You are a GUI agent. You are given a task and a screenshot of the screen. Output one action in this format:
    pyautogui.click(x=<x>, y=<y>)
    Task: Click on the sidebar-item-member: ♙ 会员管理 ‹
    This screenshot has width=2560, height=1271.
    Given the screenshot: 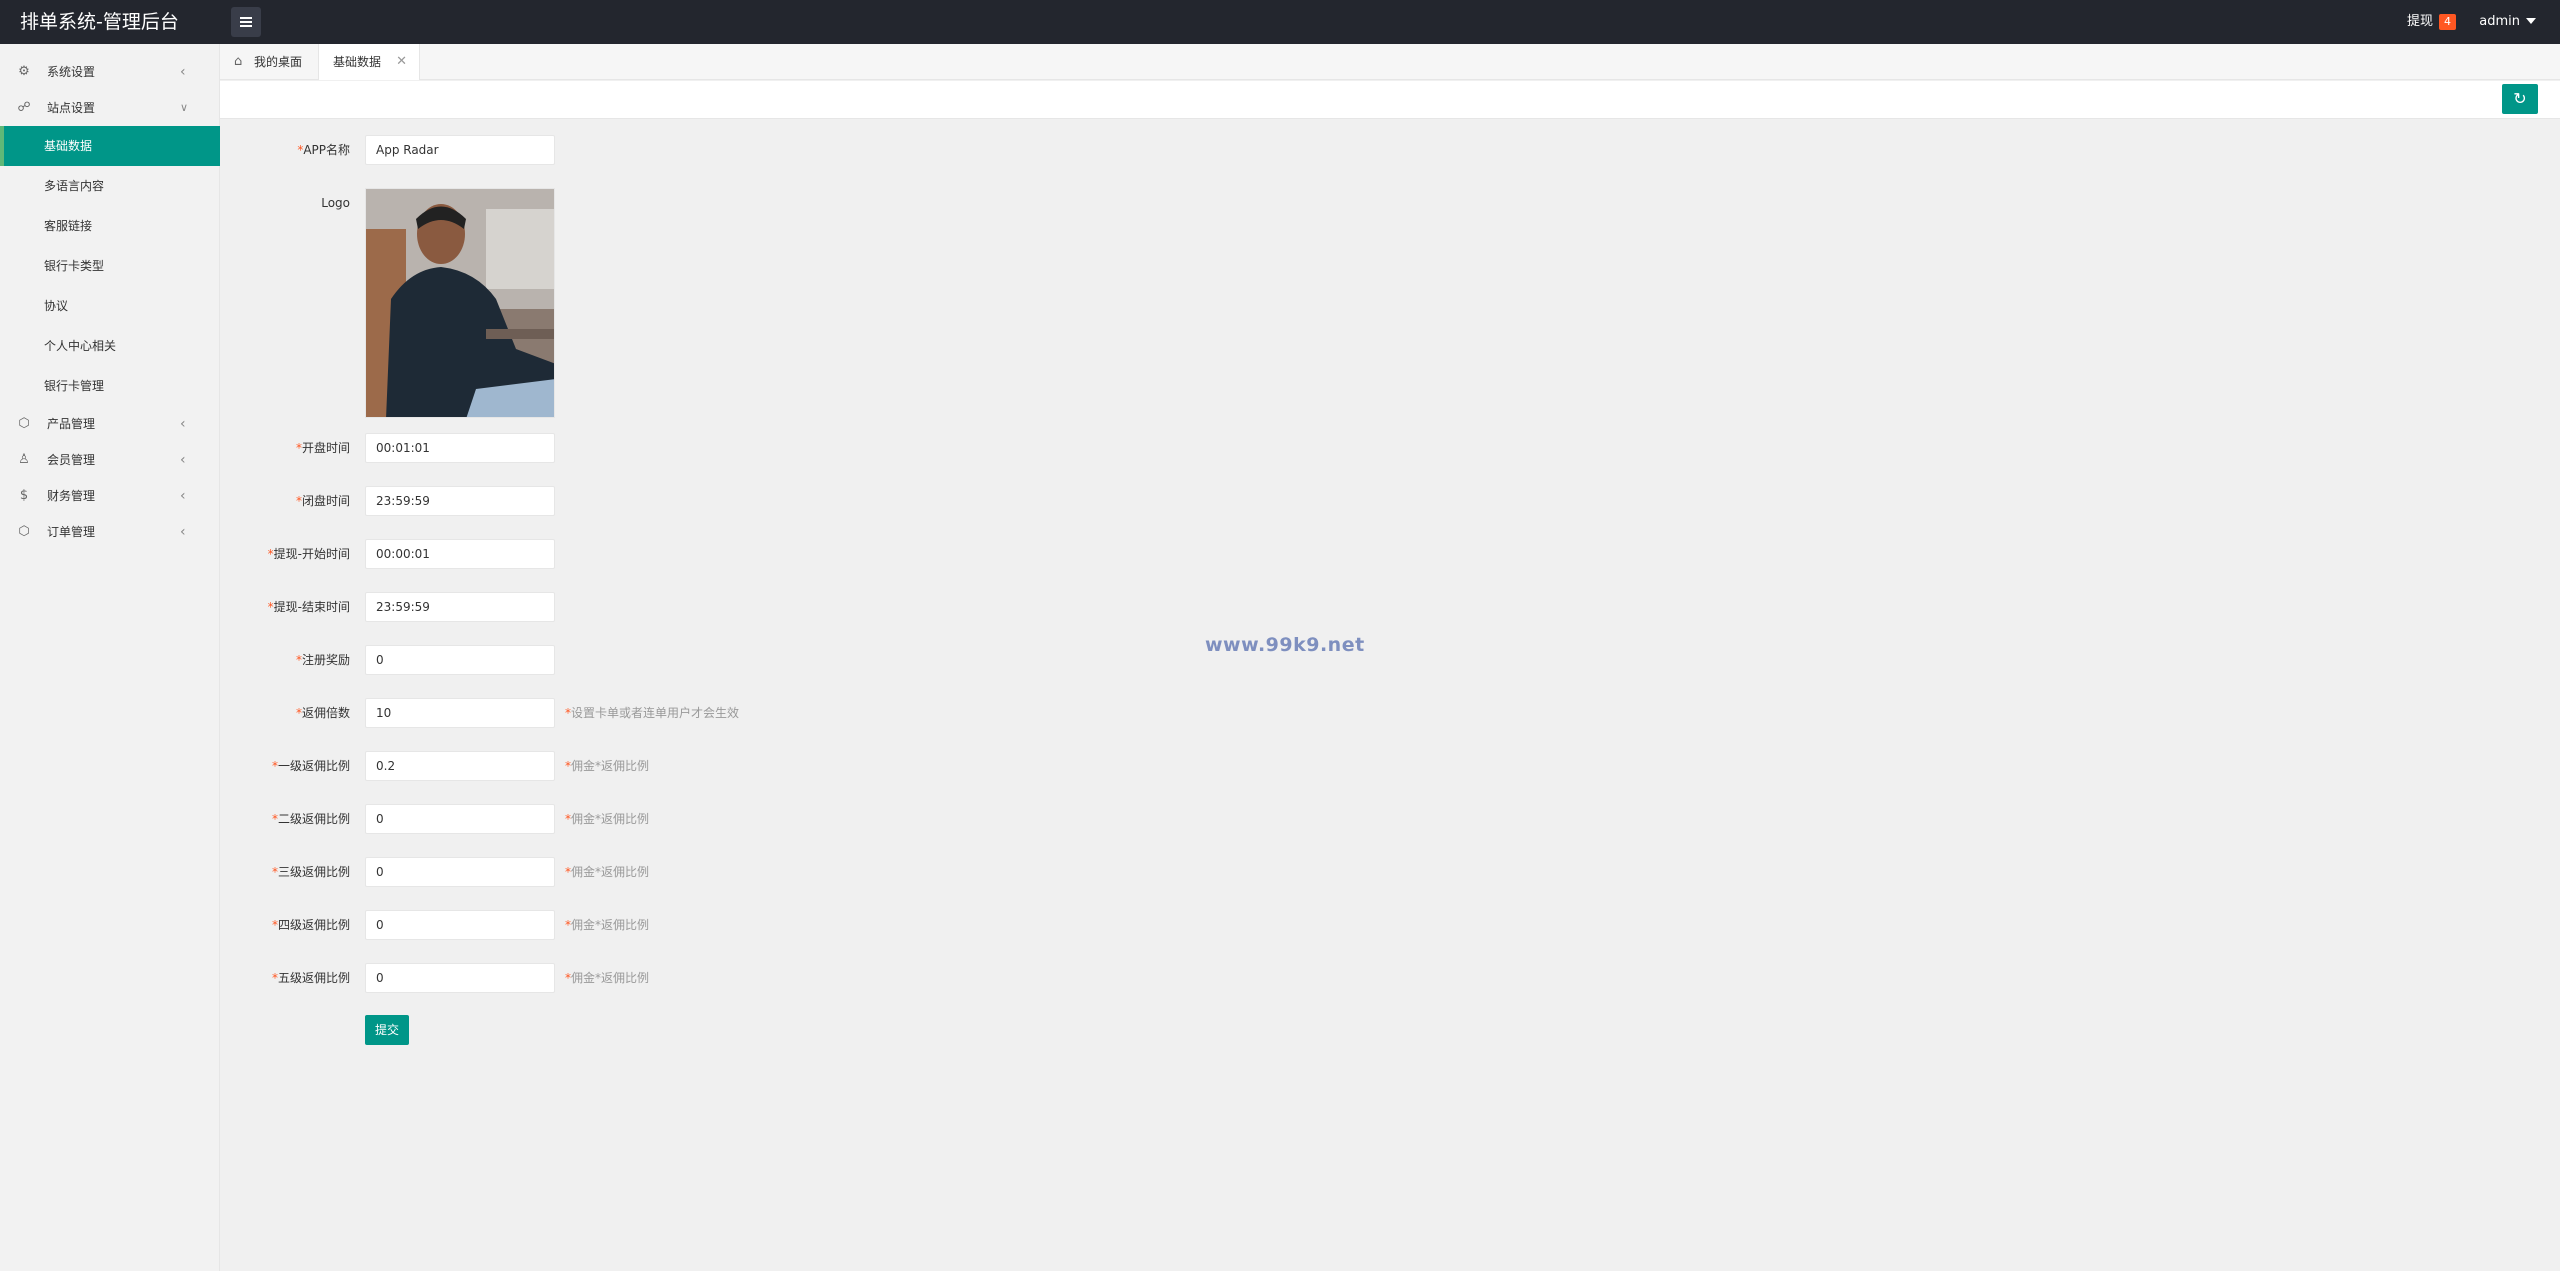 What is the action you would take?
    pyautogui.click(x=110, y=460)
    